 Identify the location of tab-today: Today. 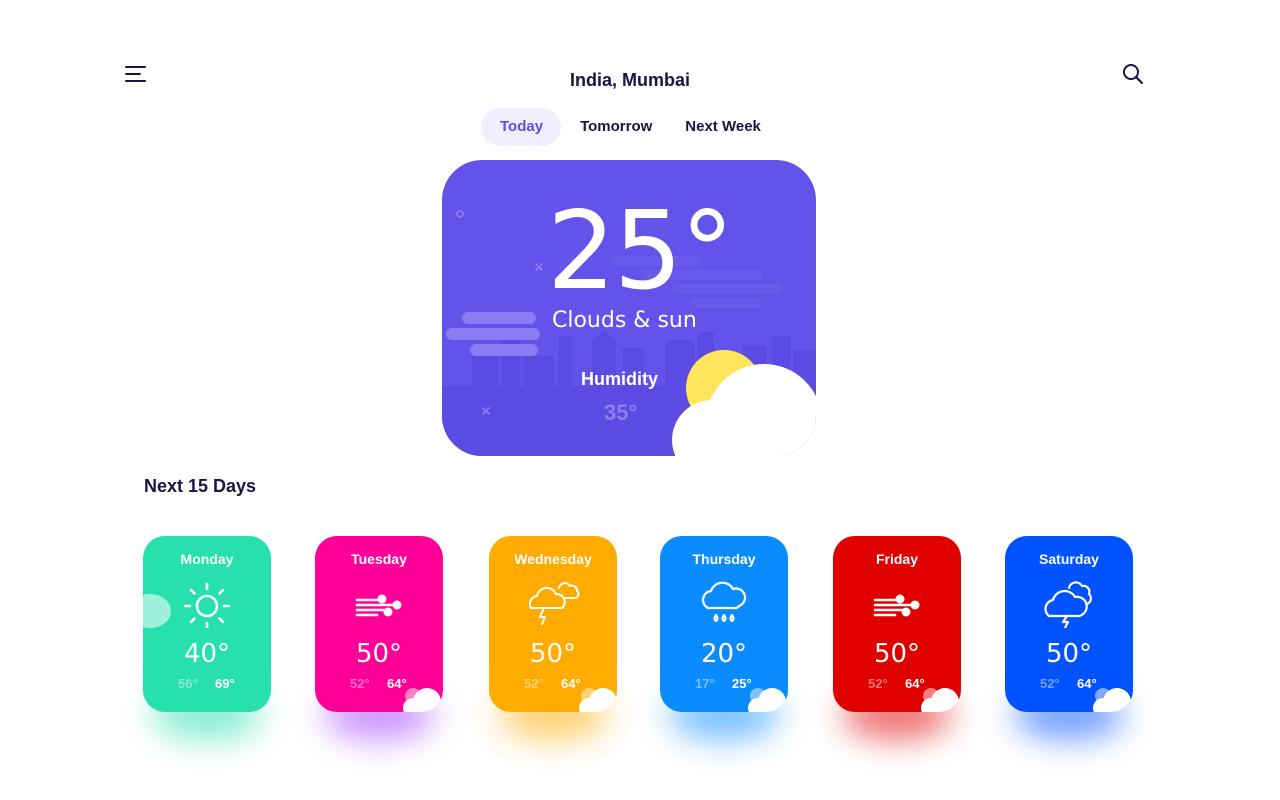
(521, 127).